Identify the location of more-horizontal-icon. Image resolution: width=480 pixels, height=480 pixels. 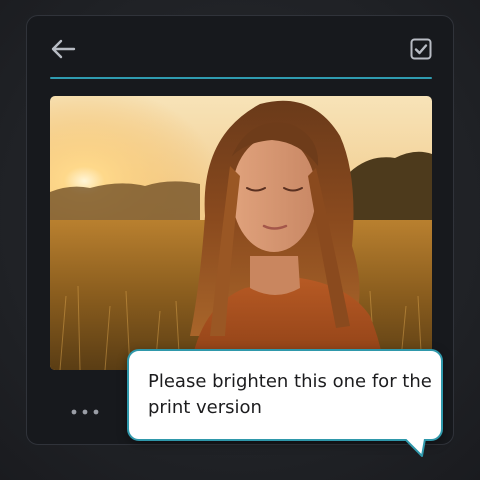
(85, 412).